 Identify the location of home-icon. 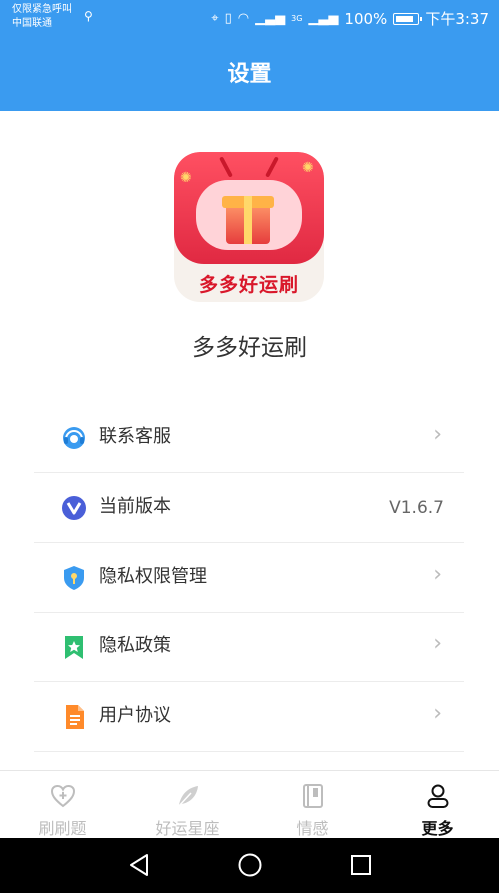
(250, 865).